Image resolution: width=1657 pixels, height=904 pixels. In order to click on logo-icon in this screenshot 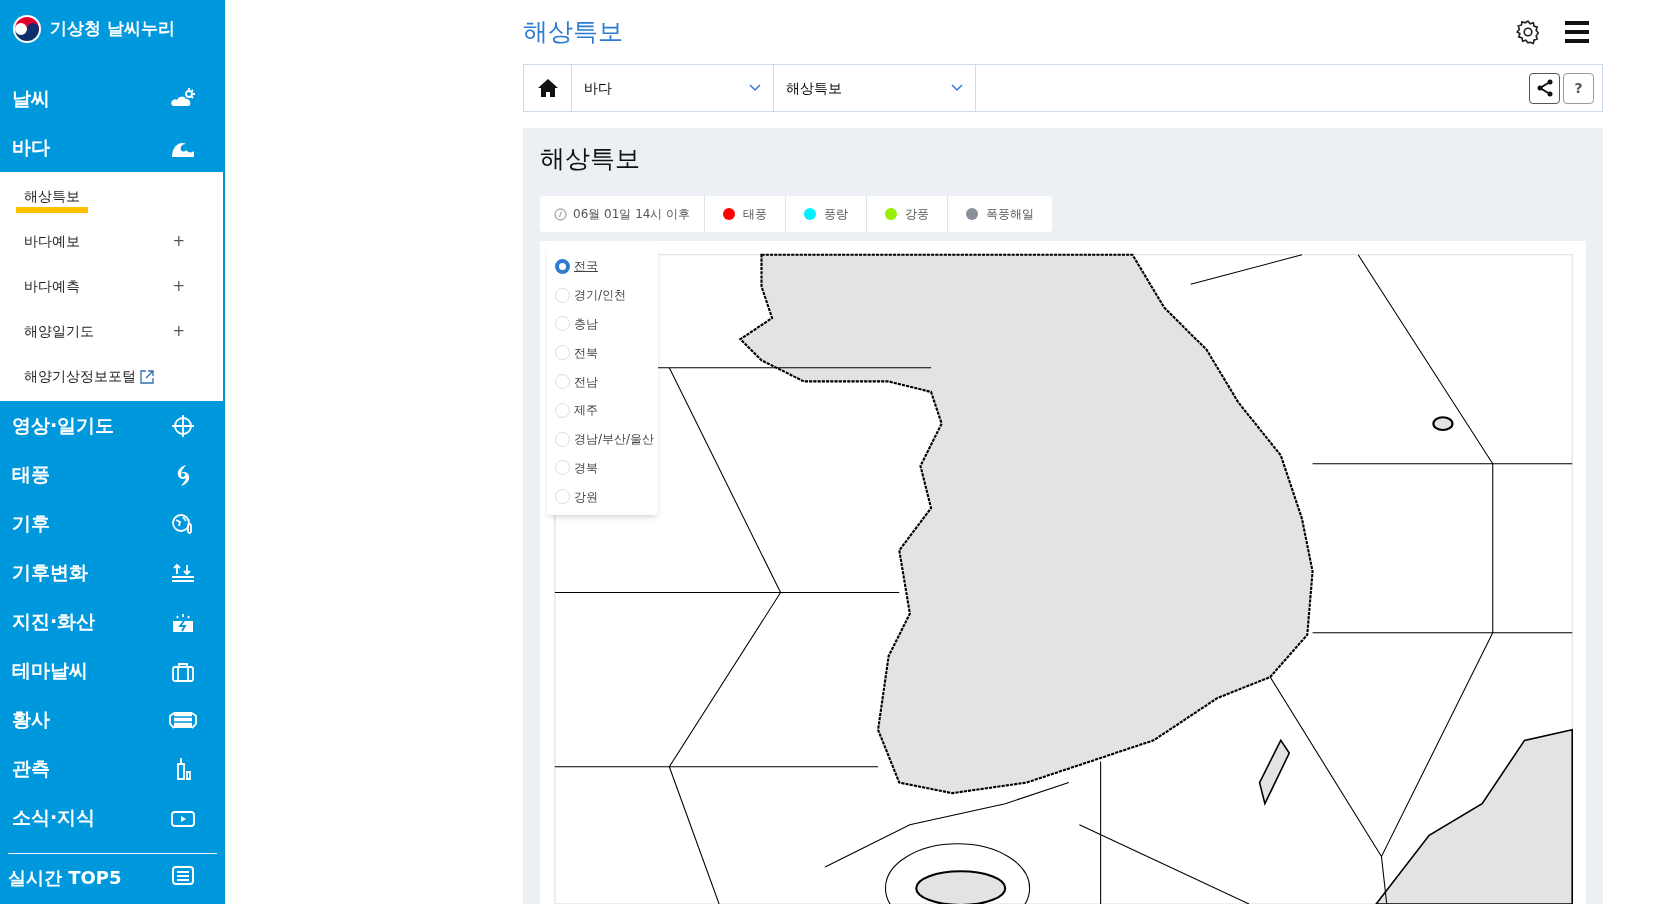, I will do `click(27, 29)`.